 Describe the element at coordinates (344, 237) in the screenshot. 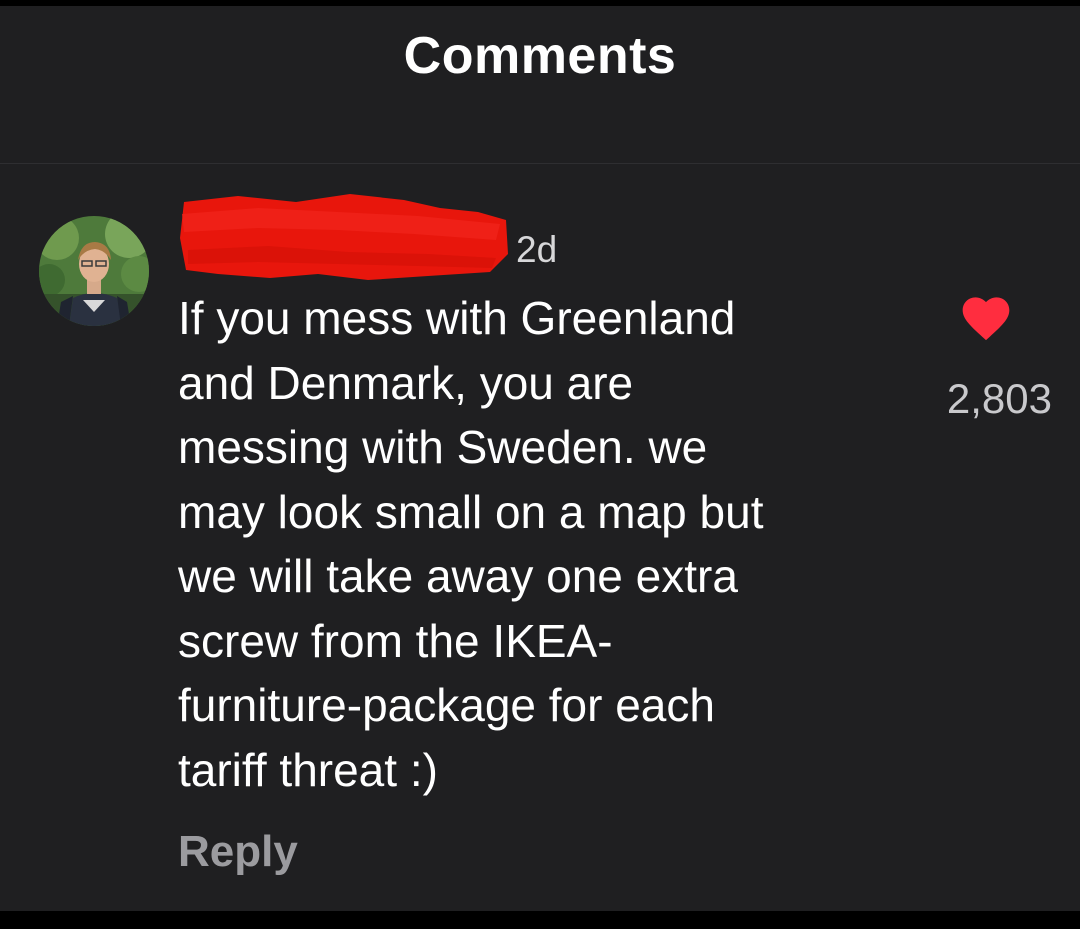

I see `redaction-mark` at that location.